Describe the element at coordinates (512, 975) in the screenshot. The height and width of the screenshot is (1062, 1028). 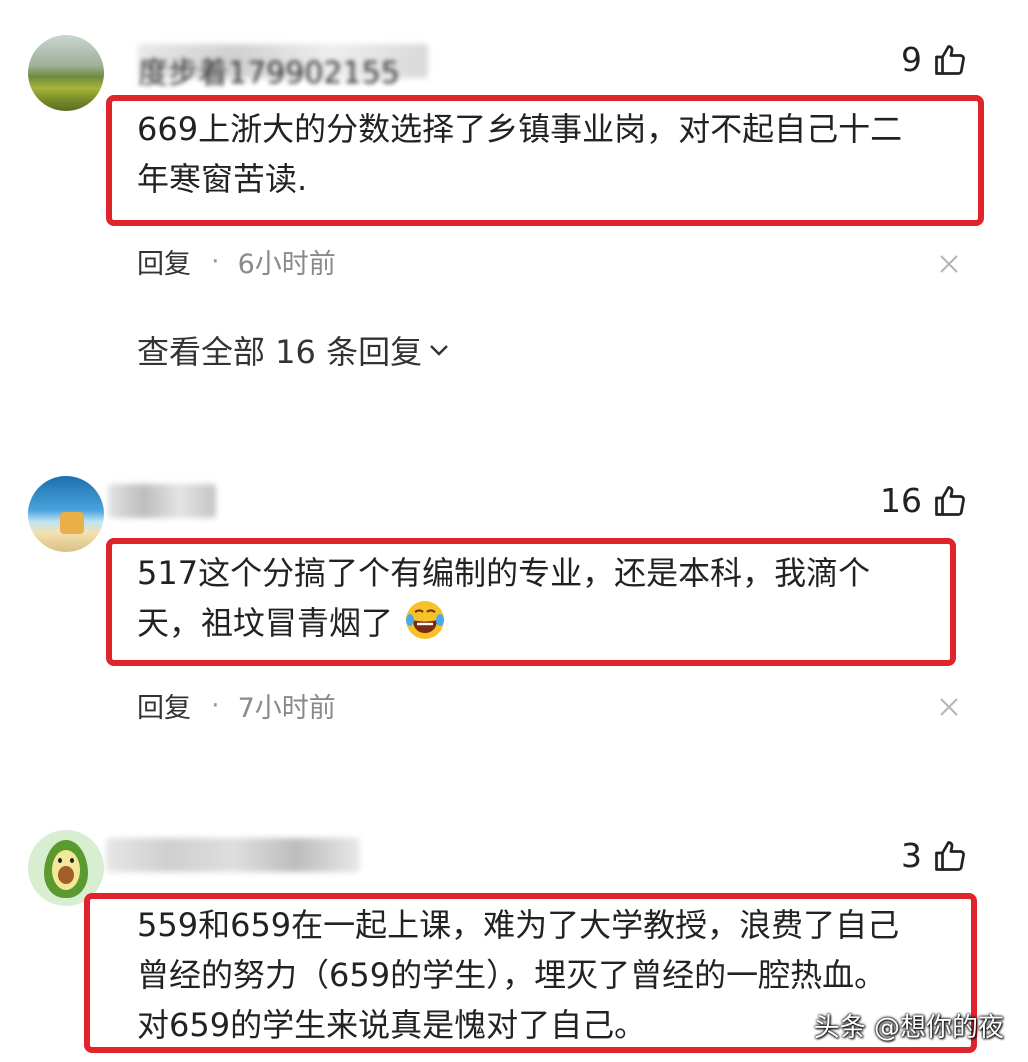
I see `comment-text-line: 曾经的努力（659的学生），埋灭了曾经的一腔热血。` at that location.